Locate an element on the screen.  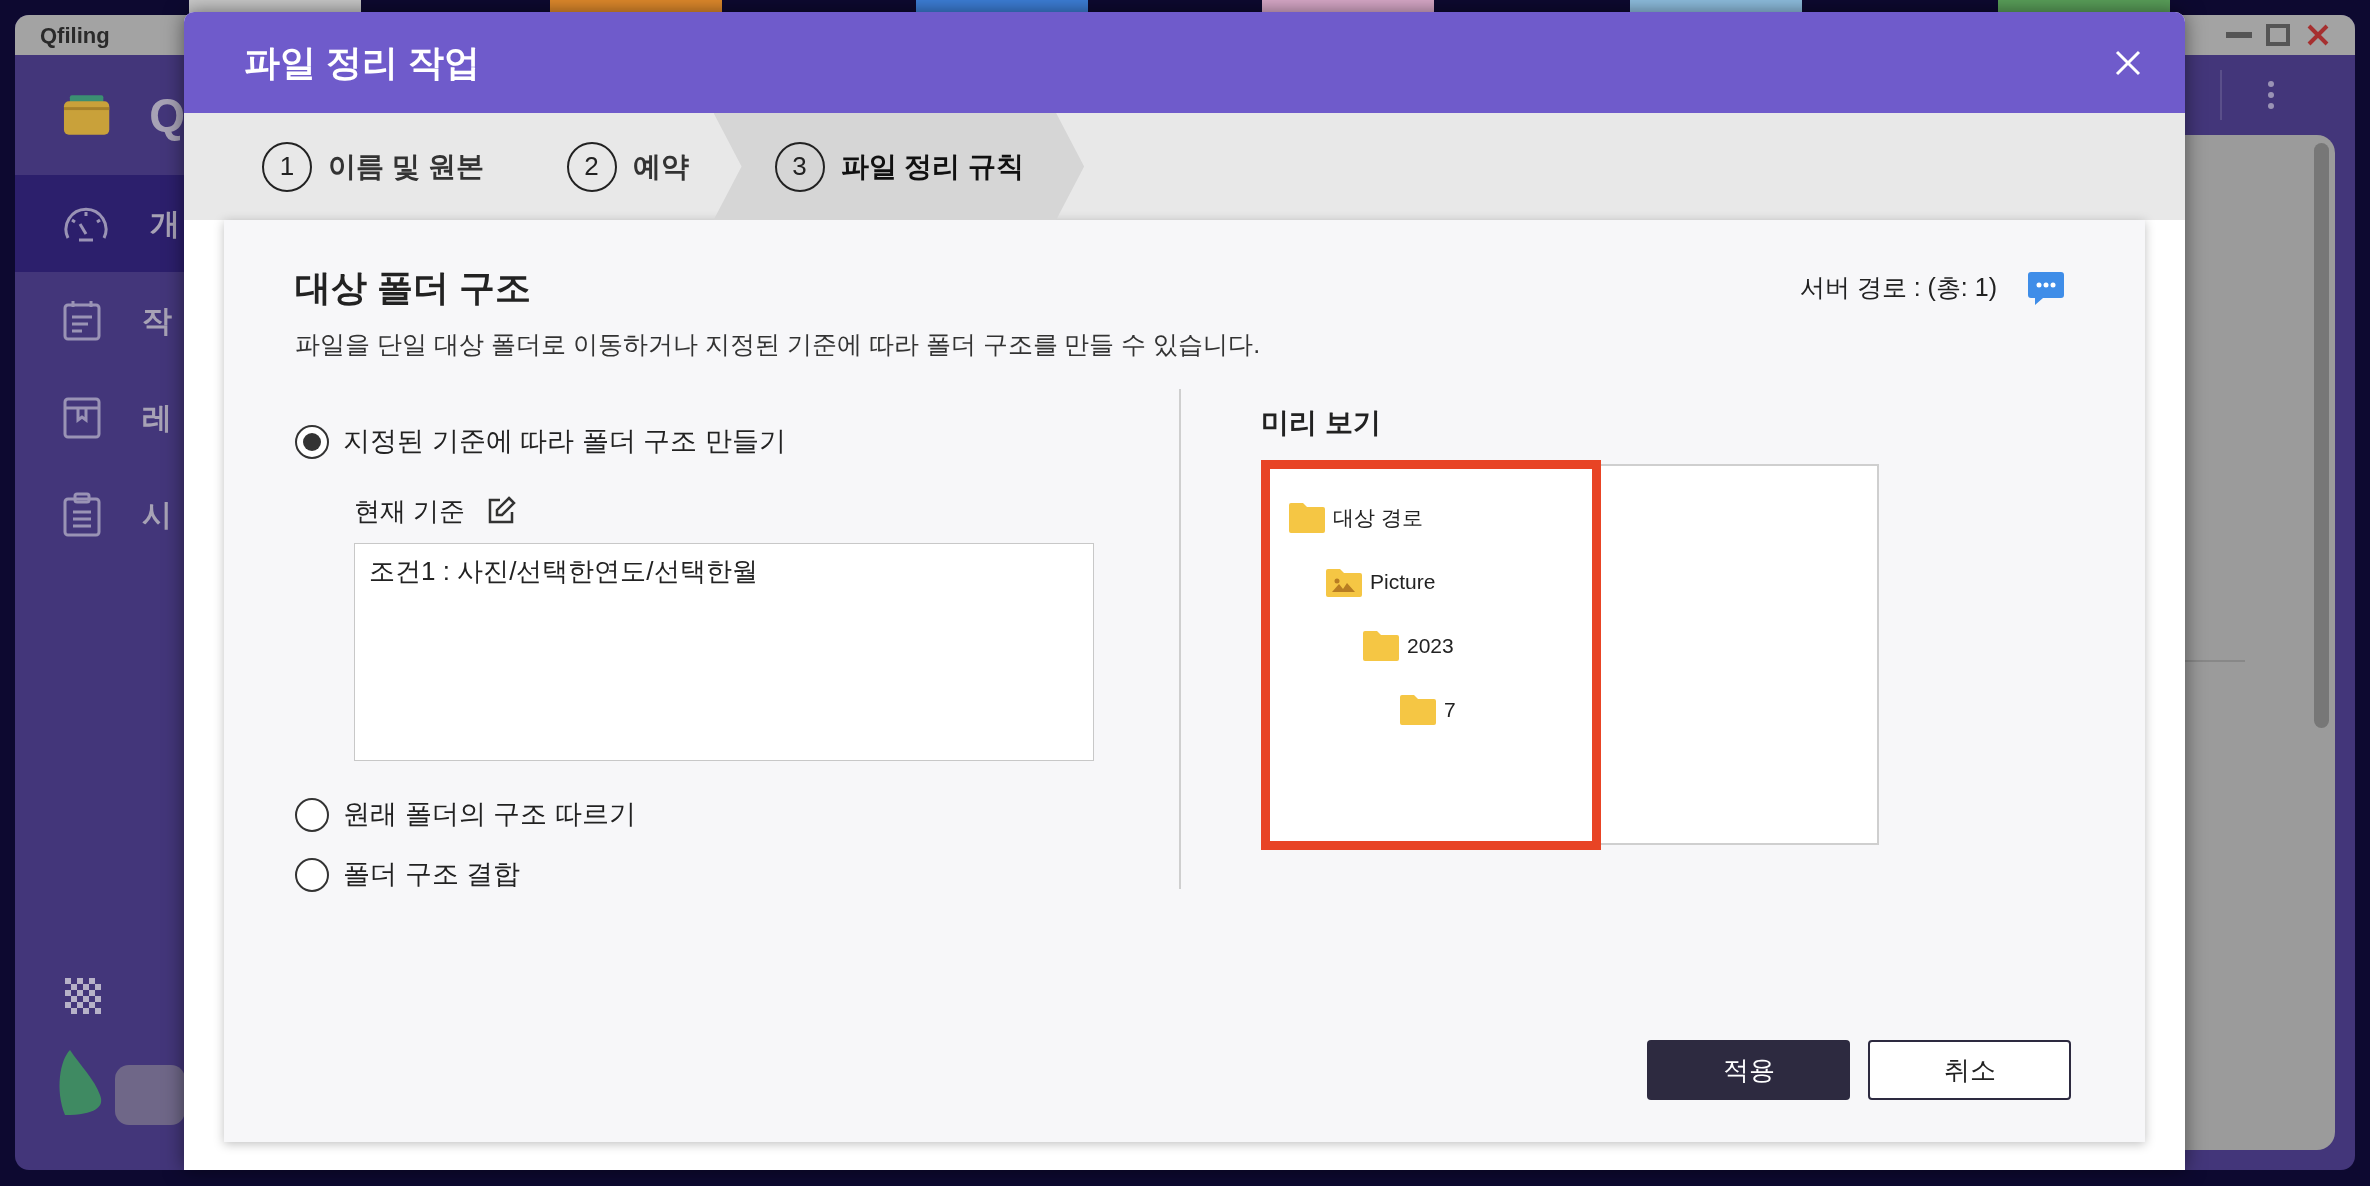
radio-option: 폴더 구조 결합 is located at coordinates (737, 874).